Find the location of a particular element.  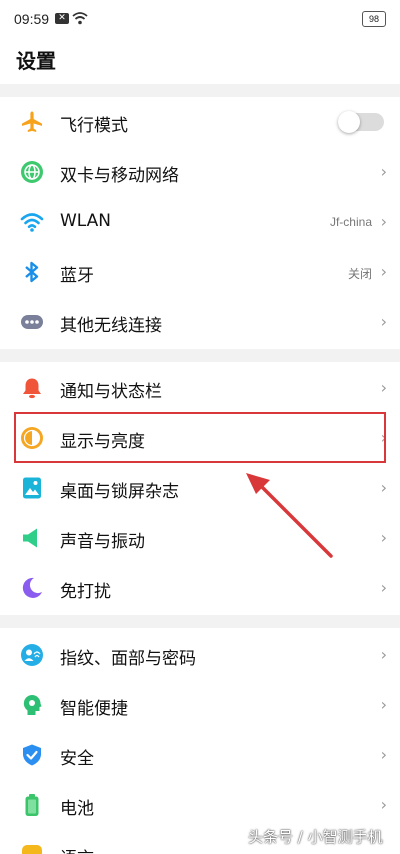

sound-vibration-label: 声音与振动 is located at coordinates (102, 542).